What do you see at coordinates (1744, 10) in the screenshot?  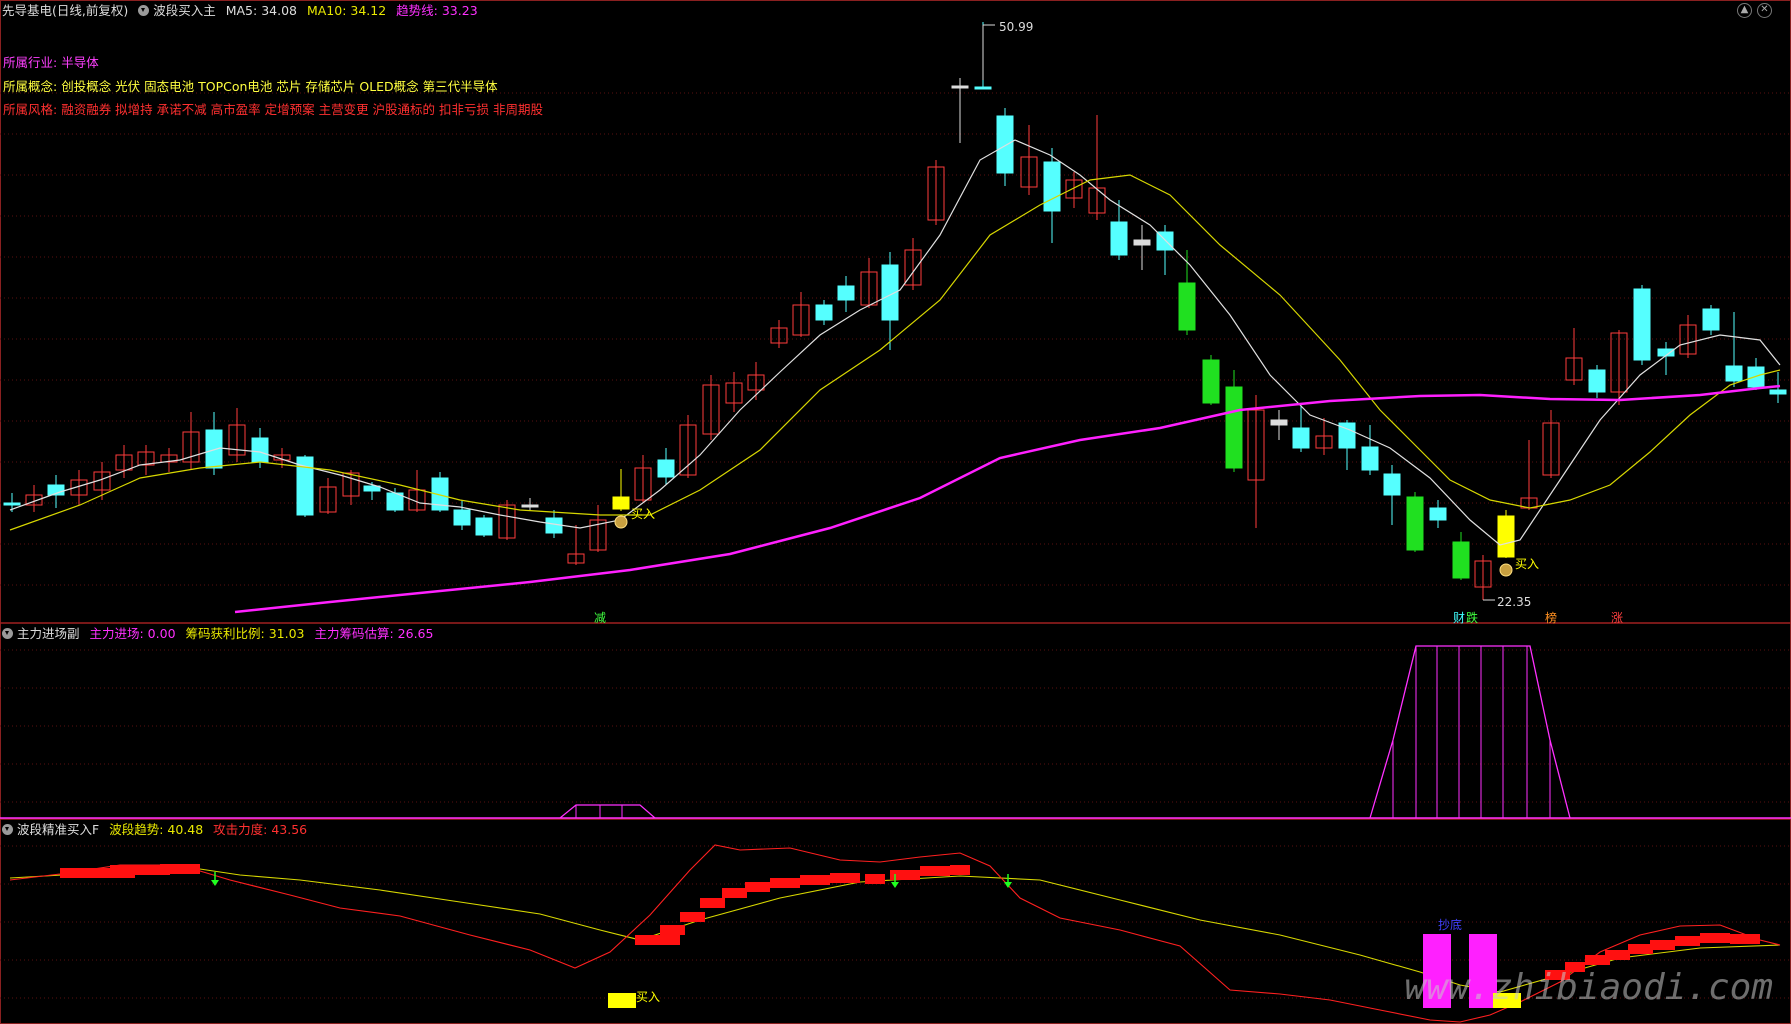 I see `up-arrow-icon: ▲` at bounding box center [1744, 10].